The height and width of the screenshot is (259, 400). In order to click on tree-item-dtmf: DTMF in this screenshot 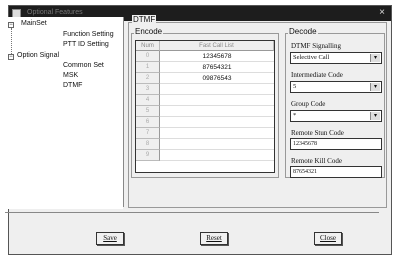, I will do `click(72, 85)`.